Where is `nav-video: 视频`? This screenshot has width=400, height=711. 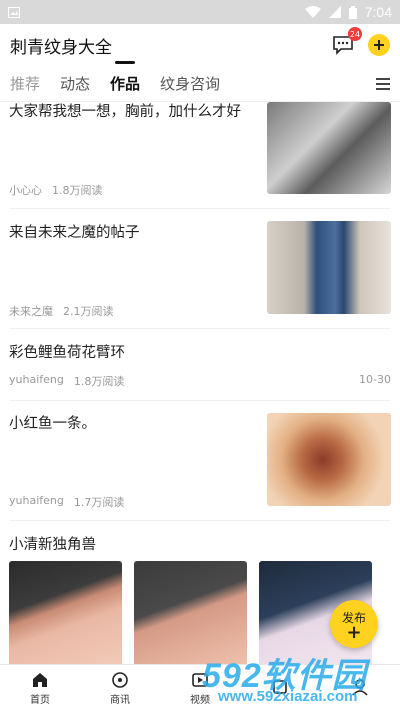
nav-video: 视频 is located at coordinates (200, 688).